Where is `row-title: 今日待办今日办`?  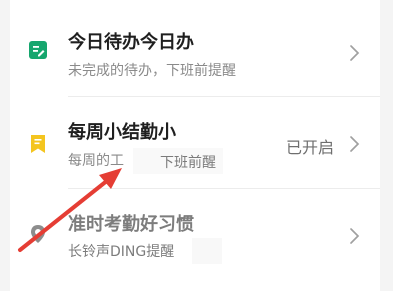
row-title: 今日待办今日办 is located at coordinates (131, 42).